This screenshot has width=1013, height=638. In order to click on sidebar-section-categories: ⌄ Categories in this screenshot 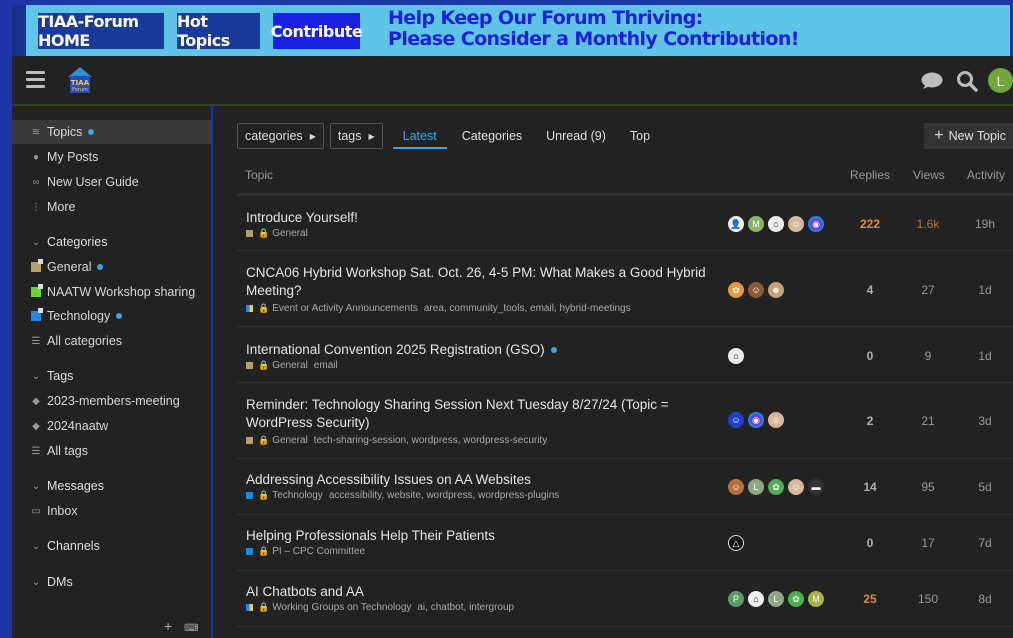, I will do `click(112, 242)`.